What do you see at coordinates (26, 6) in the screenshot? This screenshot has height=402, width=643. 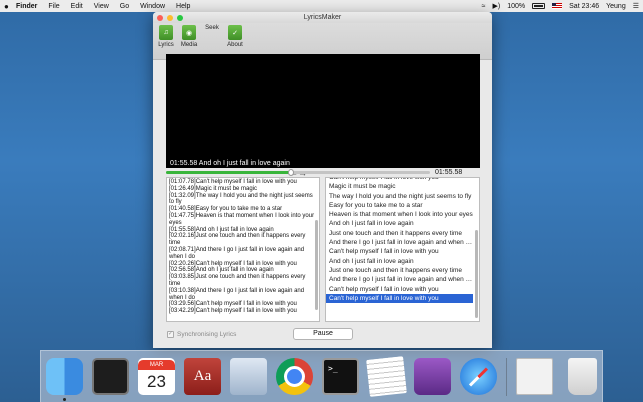 I see `menu-finder: Finder` at bounding box center [26, 6].